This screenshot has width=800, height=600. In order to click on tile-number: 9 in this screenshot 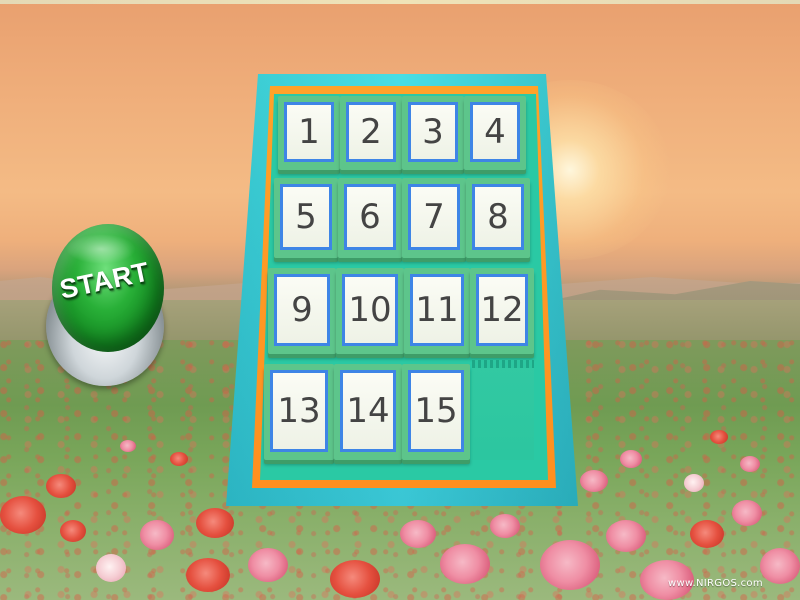, I will do `click(302, 310)`.